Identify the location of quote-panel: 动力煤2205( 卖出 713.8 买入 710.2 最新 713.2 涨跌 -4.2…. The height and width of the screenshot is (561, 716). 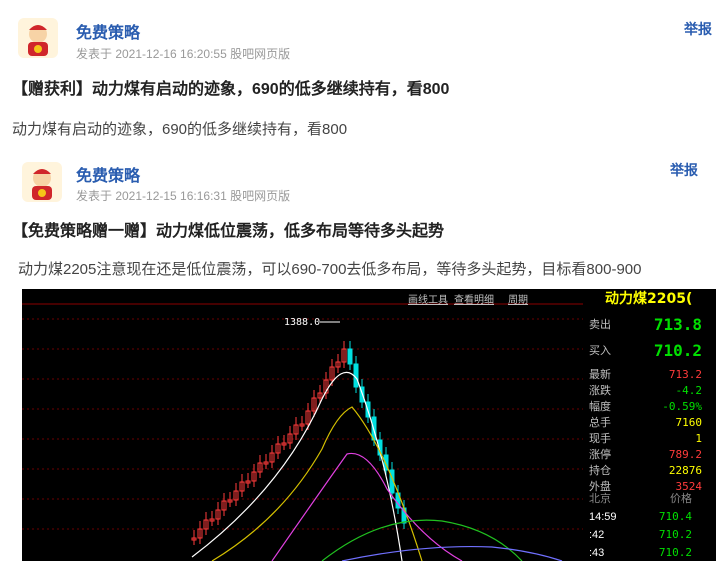
(649, 425).